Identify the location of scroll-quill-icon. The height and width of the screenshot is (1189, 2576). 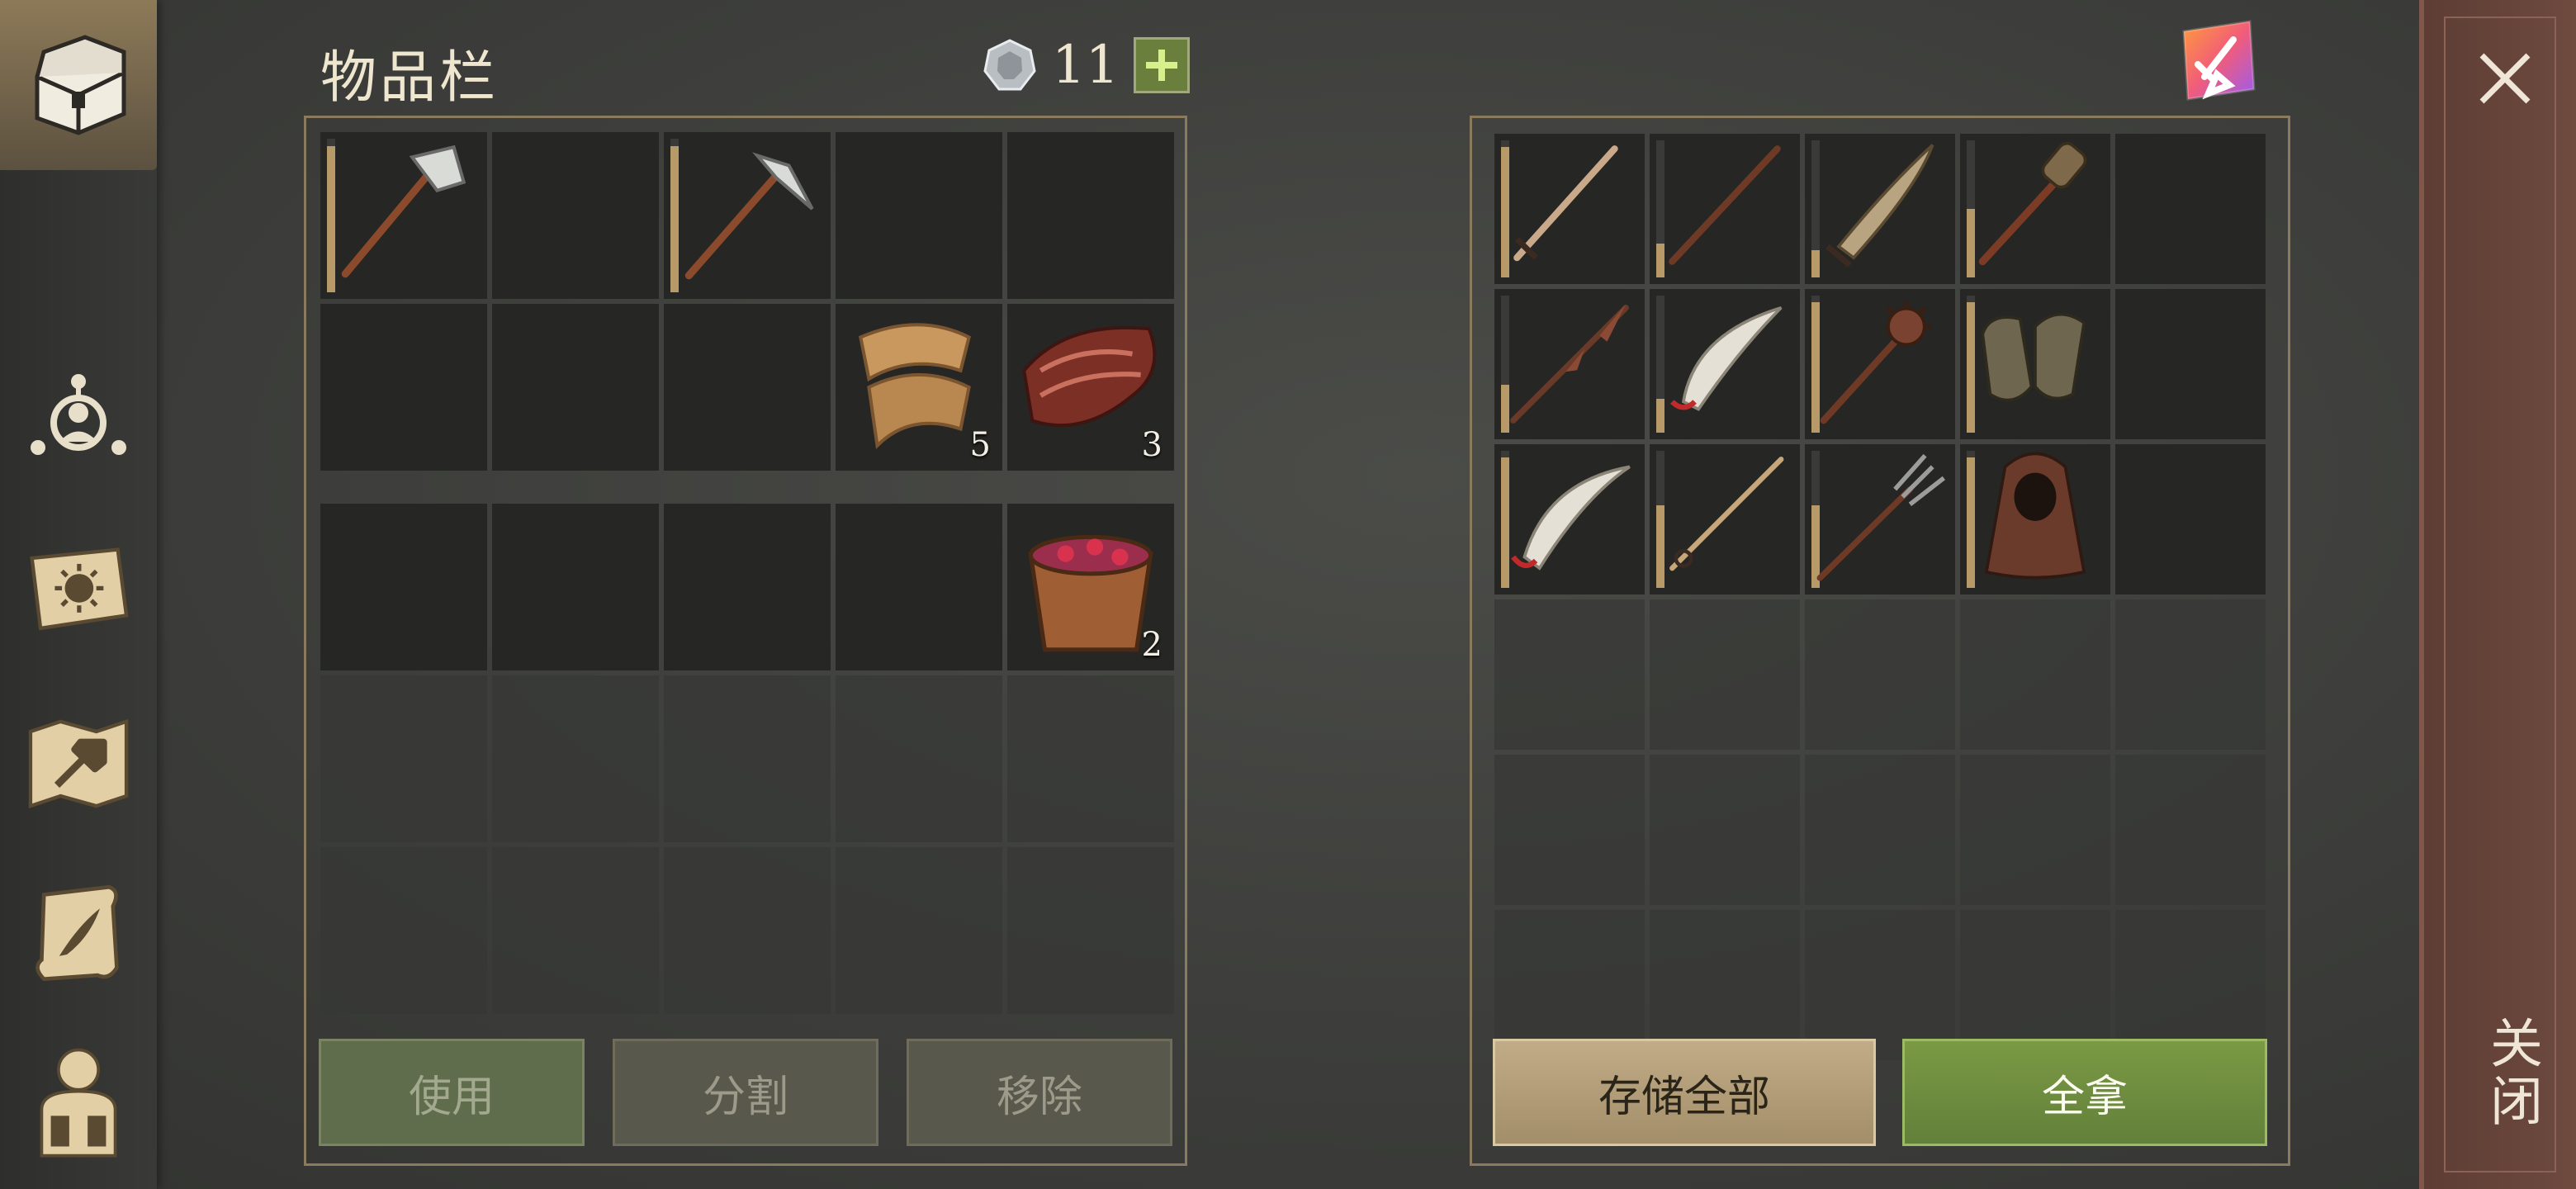
(77, 933).